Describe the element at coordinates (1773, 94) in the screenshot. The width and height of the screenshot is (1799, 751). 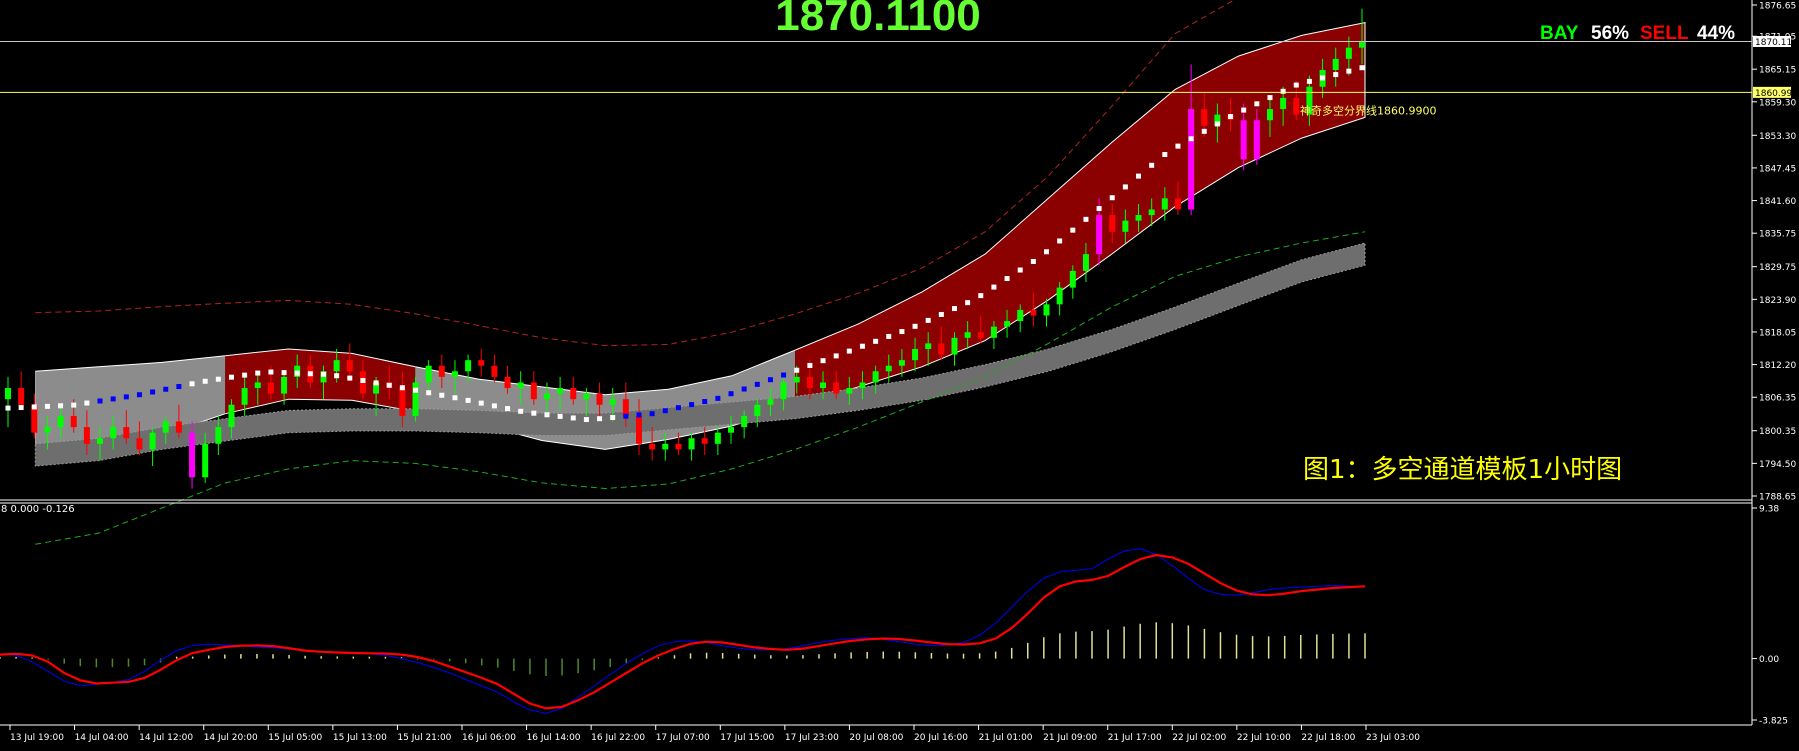
I see `boundary-tag-text: 1860.99` at that location.